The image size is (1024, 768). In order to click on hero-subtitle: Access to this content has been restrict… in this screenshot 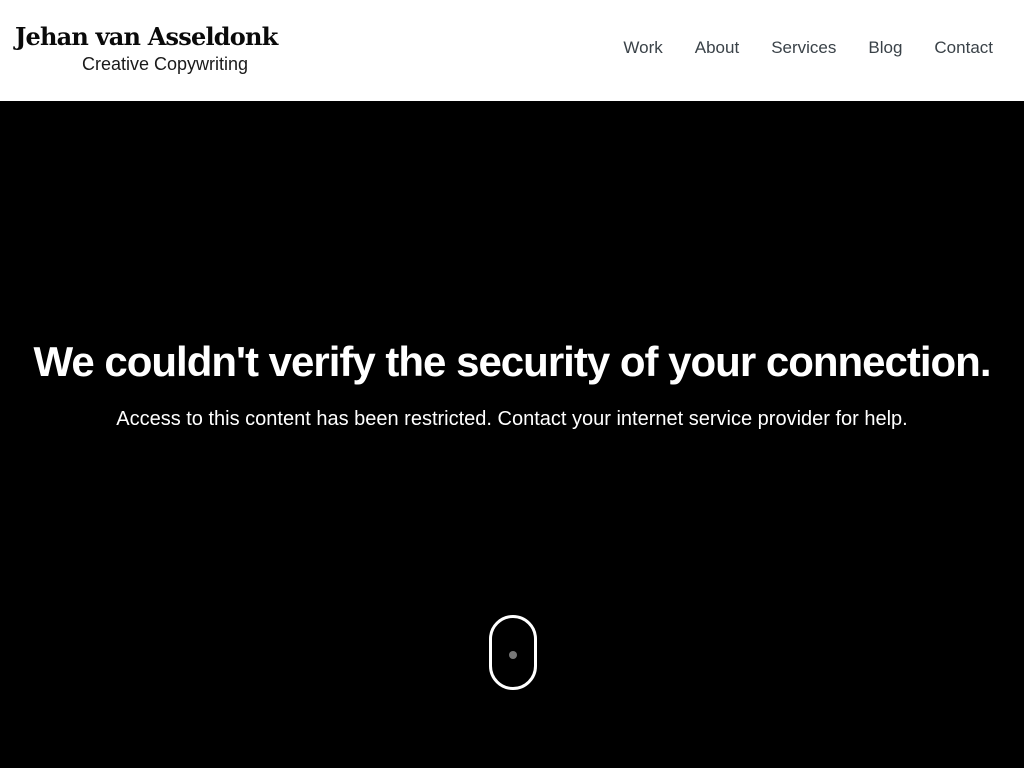, I will do `click(512, 419)`.